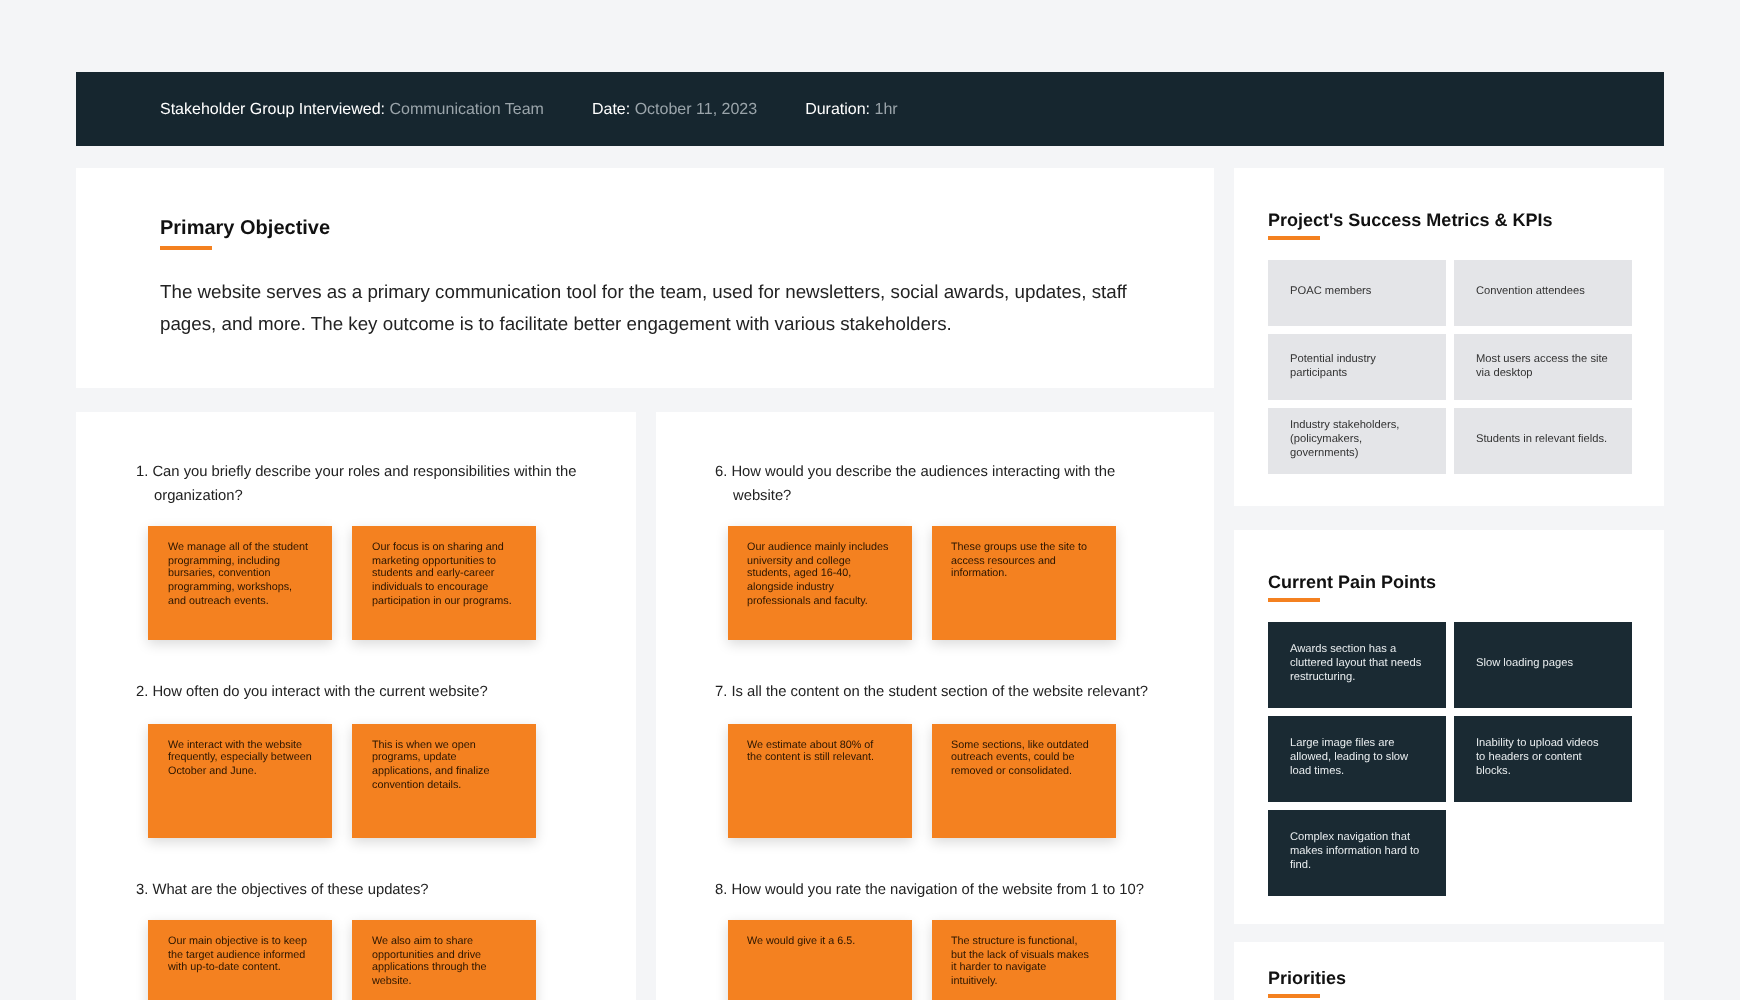 The height and width of the screenshot is (1000, 1740). What do you see at coordinates (1352, 587) in the screenshot?
I see `section-title: Current Pain Points` at bounding box center [1352, 587].